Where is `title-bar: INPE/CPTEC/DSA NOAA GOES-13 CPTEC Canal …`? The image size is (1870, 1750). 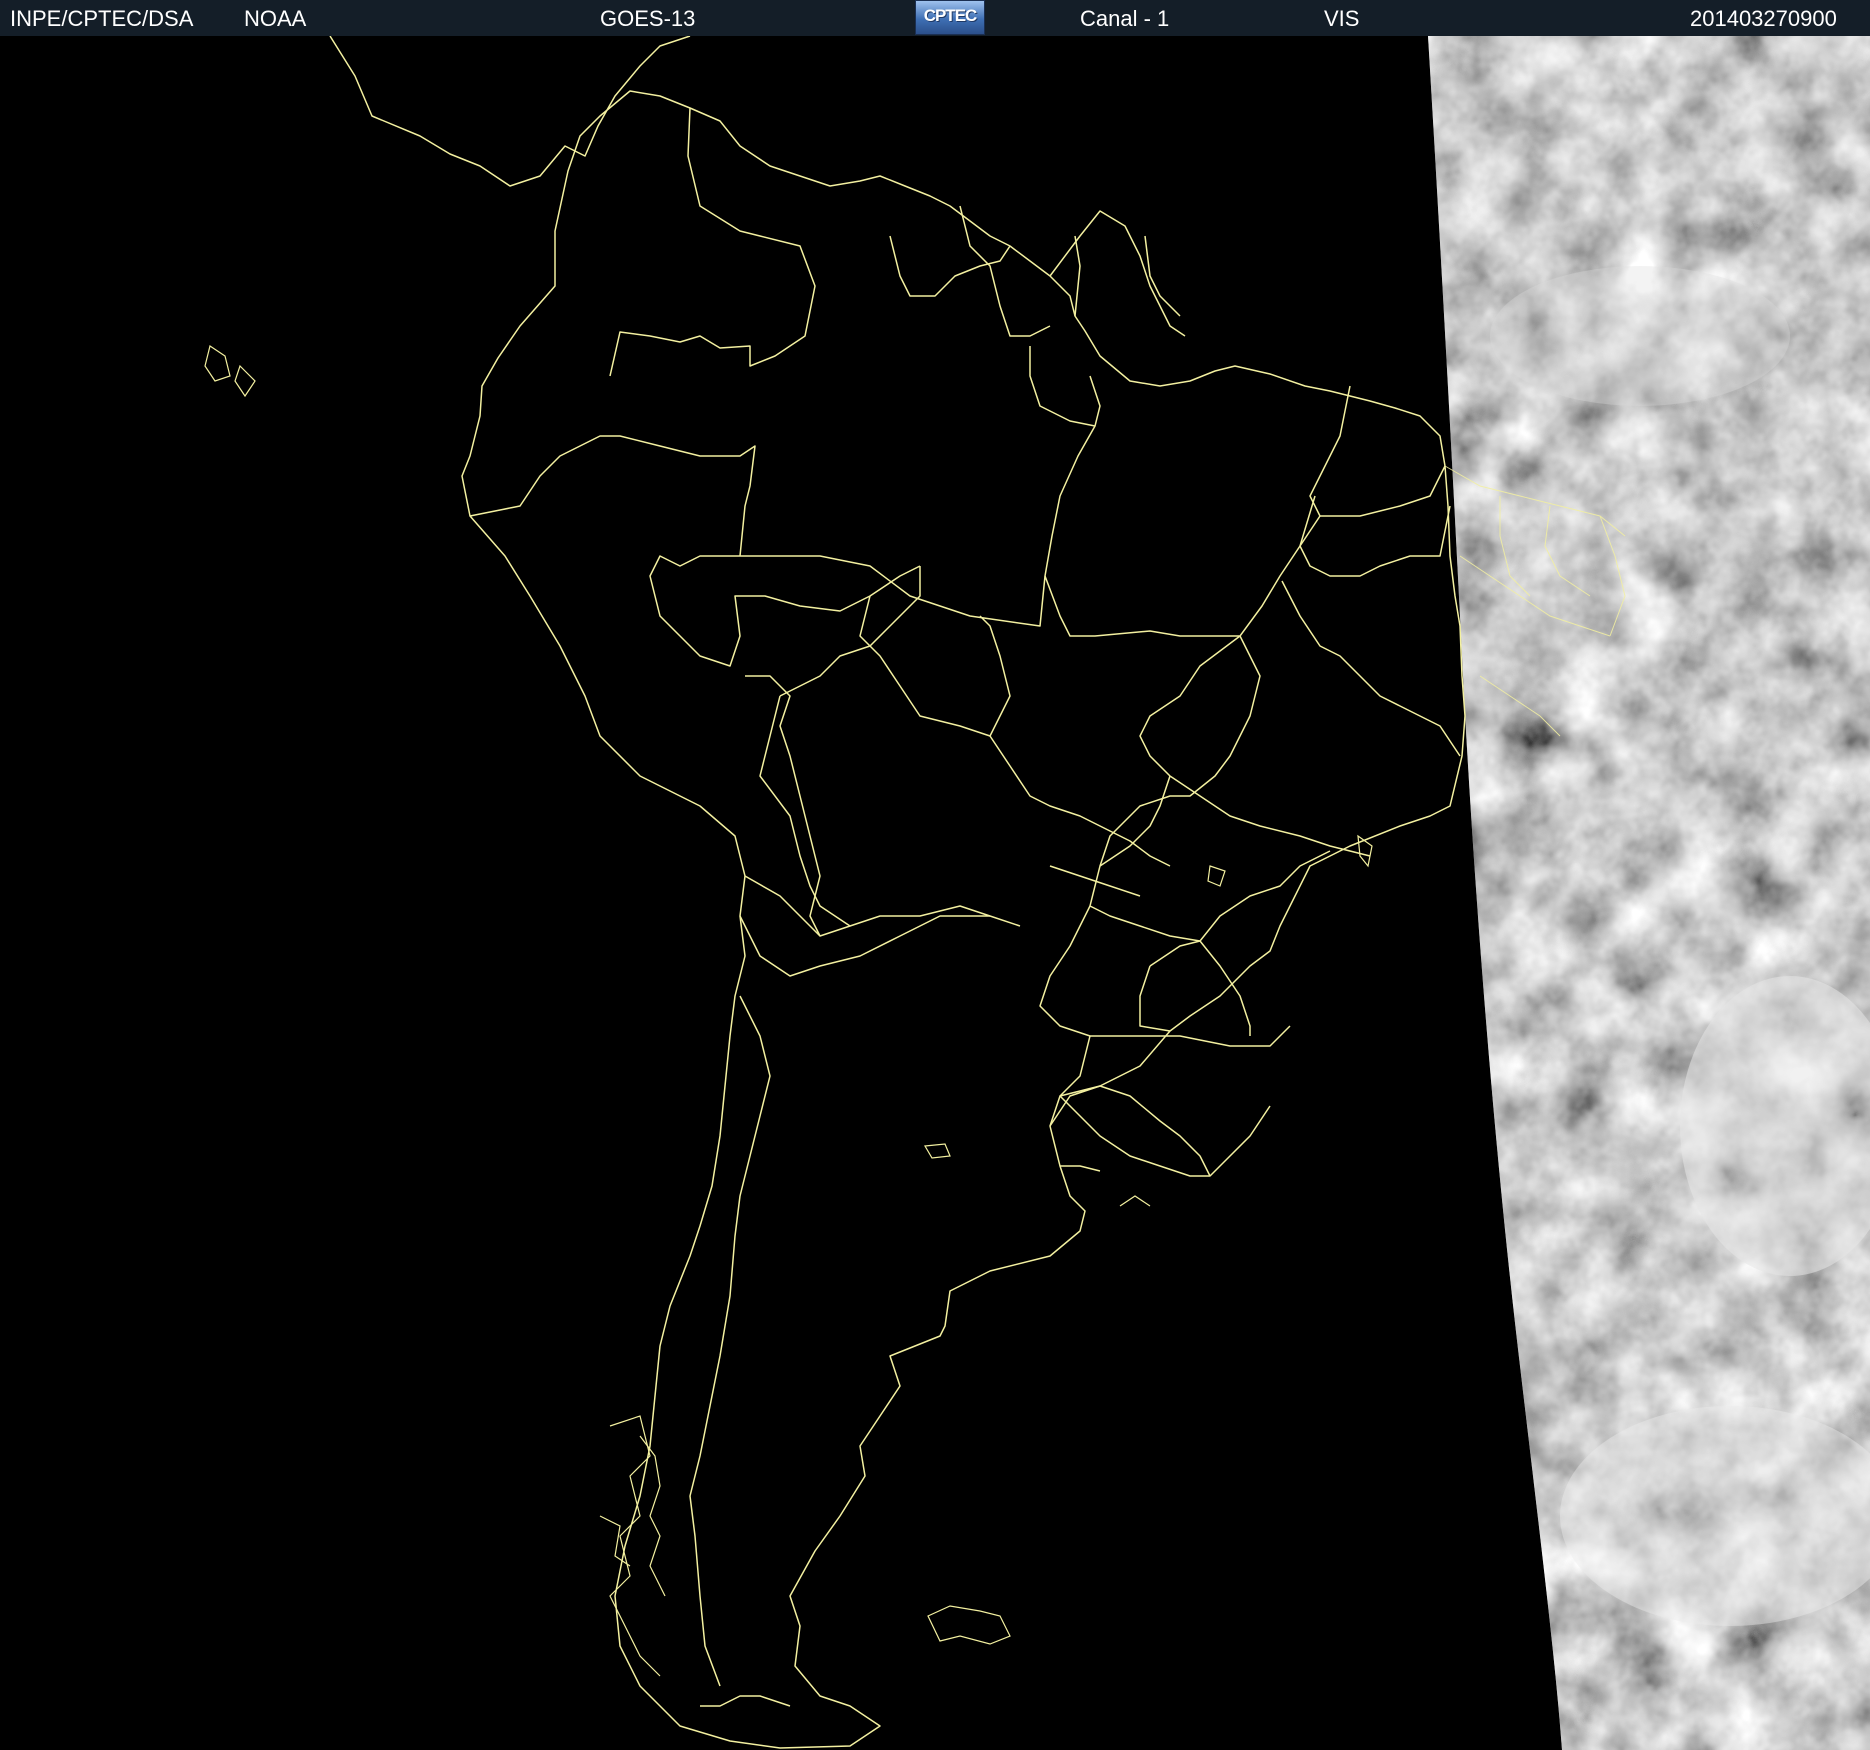
title-bar: INPE/CPTEC/DSA NOAA GOES-13 CPTEC Canal … is located at coordinates (935, 18).